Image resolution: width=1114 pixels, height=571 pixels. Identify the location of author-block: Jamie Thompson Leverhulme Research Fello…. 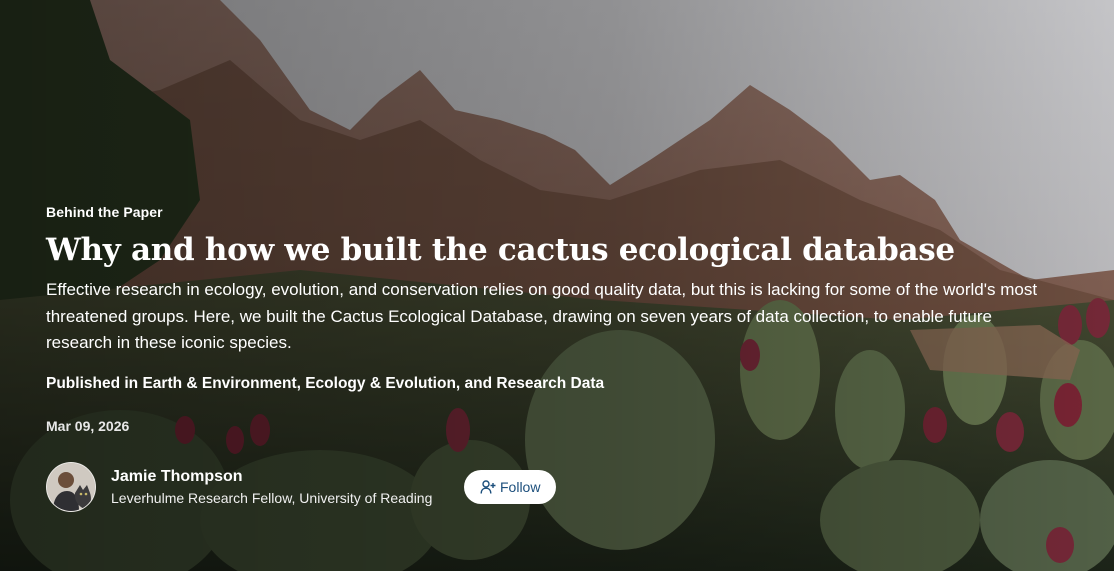
(301, 487).